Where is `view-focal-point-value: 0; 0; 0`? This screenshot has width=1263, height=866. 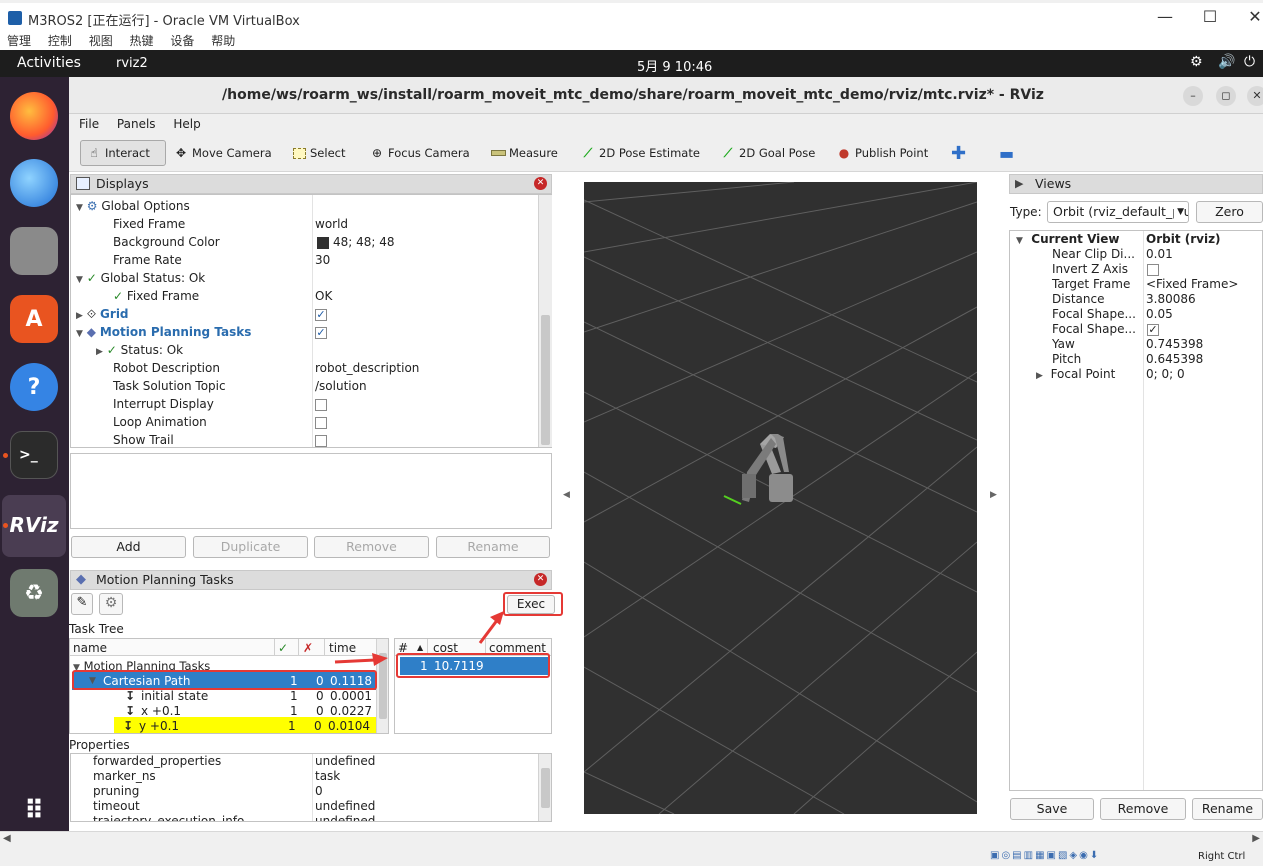 view-focal-point-value: 0; 0; 0 is located at coordinates (1165, 374).